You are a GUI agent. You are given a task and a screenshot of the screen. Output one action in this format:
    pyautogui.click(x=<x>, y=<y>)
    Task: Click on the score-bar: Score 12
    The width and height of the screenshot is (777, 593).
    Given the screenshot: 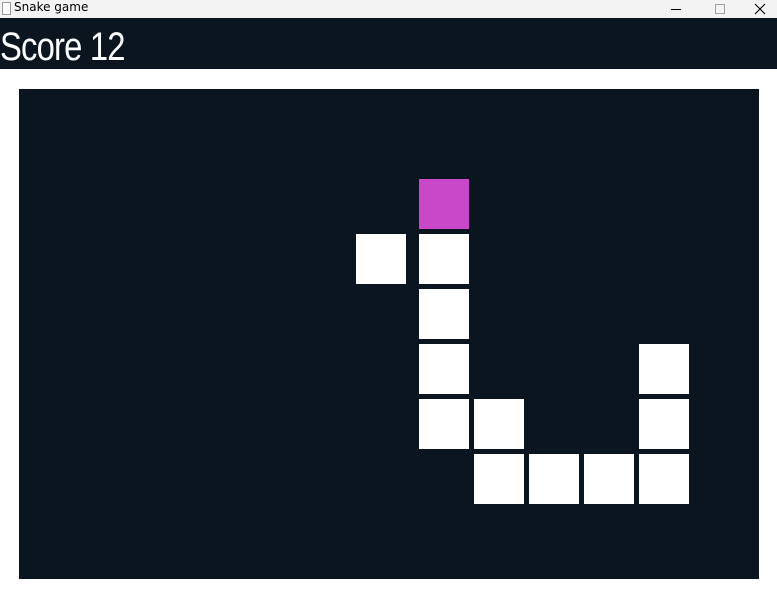 What is the action you would take?
    pyautogui.click(x=388, y=43)
    